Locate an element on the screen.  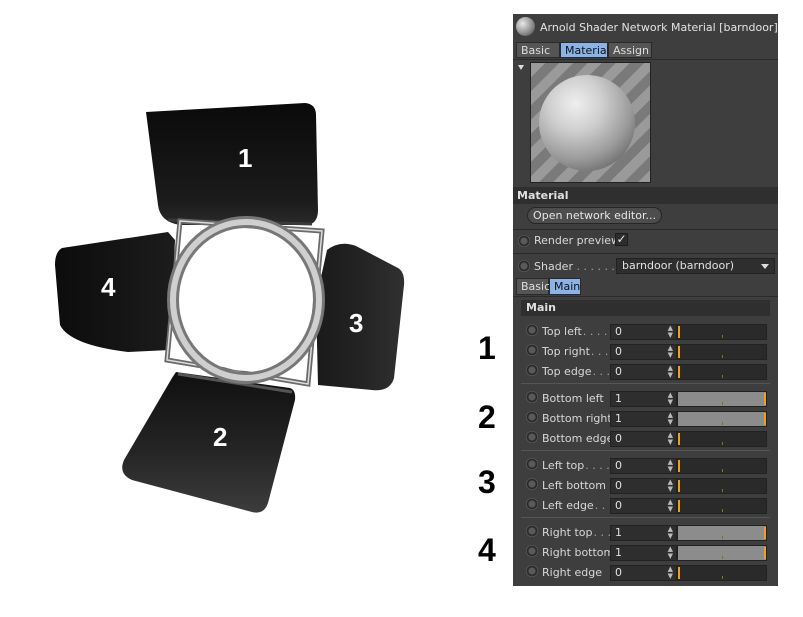
left-edge-keyframe-icon is located at coordinates (532, 504).